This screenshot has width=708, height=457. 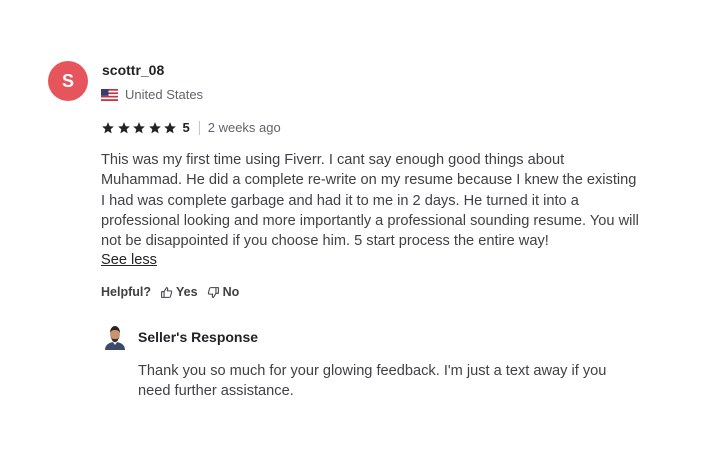 I want to click on us-flag-icon, so click(x=109, y=94).